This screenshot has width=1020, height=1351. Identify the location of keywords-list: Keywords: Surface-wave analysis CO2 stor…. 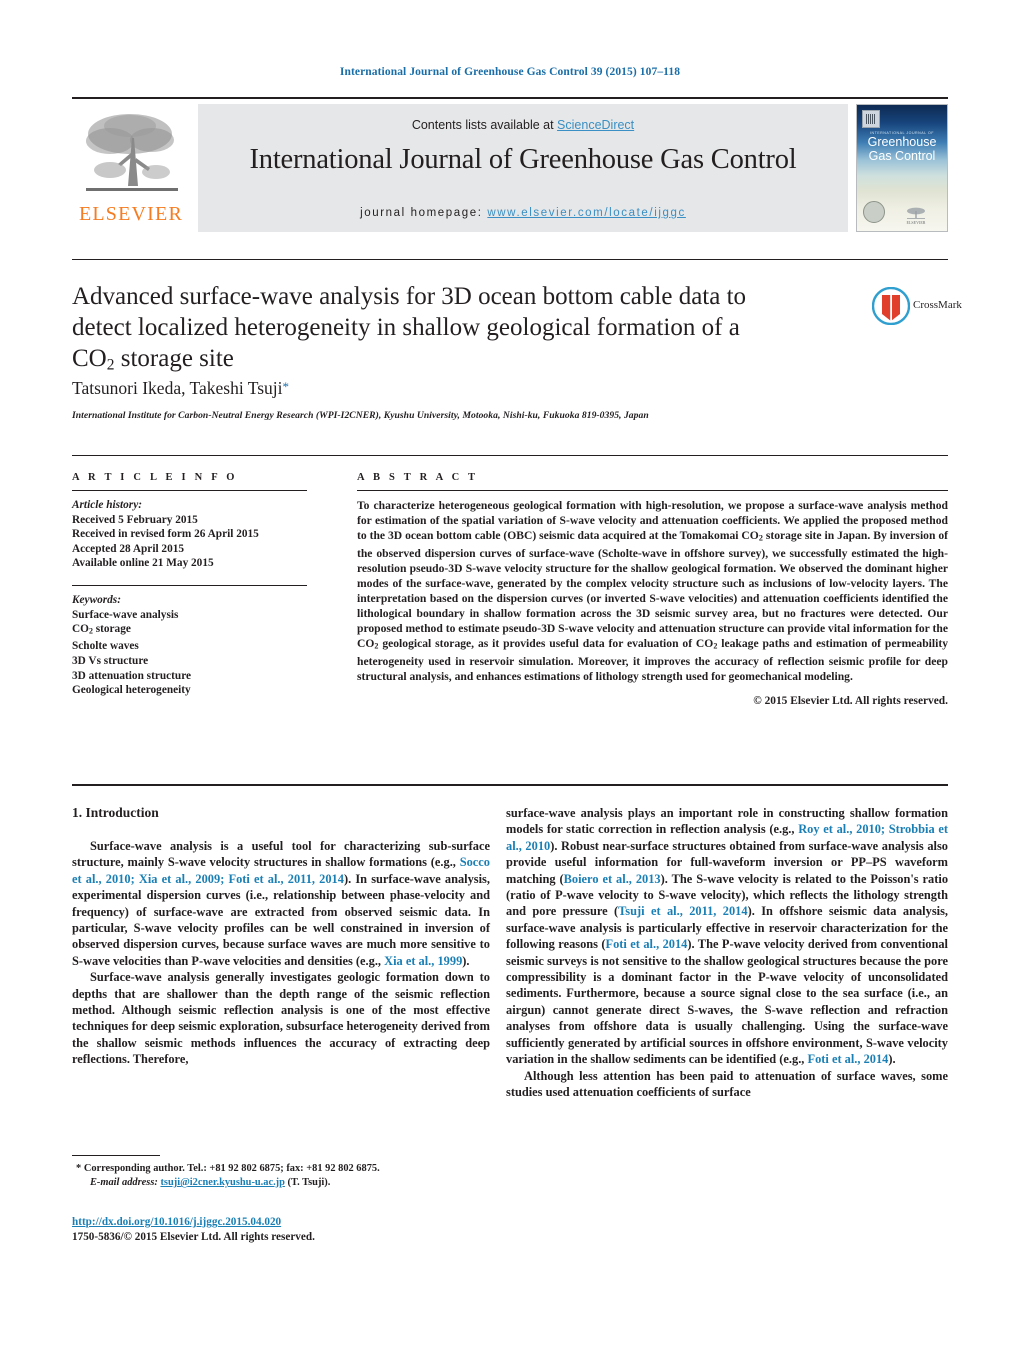
(189, 645).